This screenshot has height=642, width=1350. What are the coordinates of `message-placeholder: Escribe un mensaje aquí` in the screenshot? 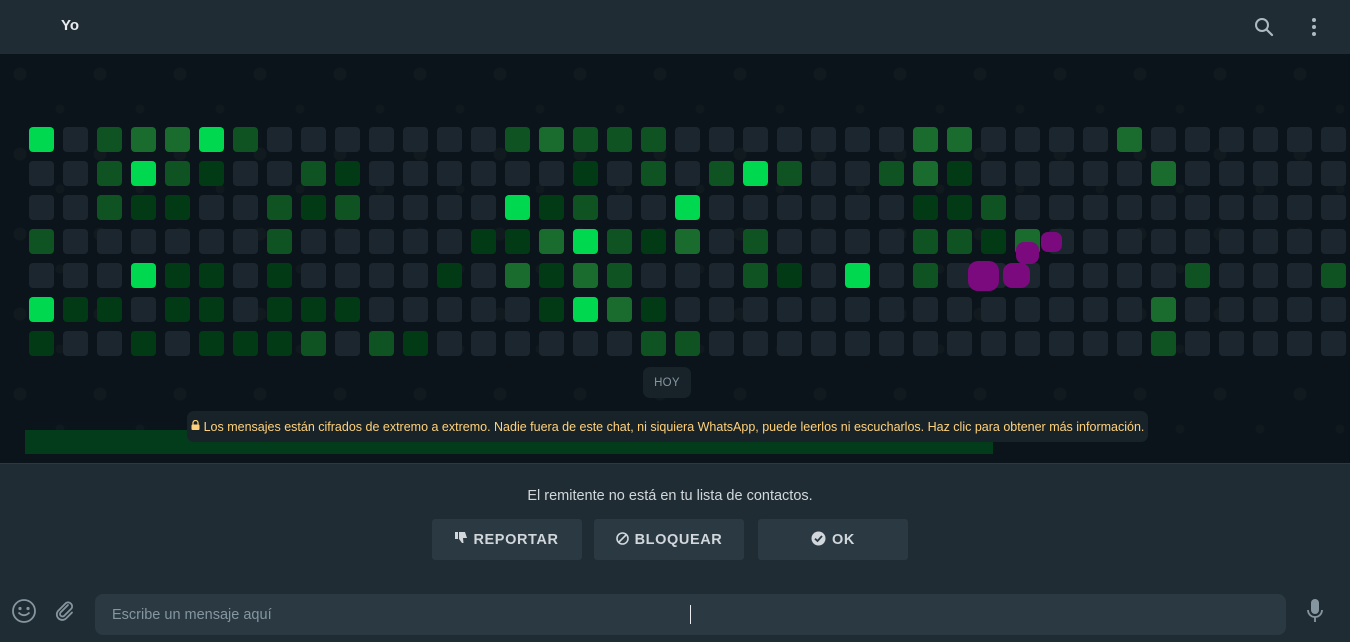 It's located at (192, 614).